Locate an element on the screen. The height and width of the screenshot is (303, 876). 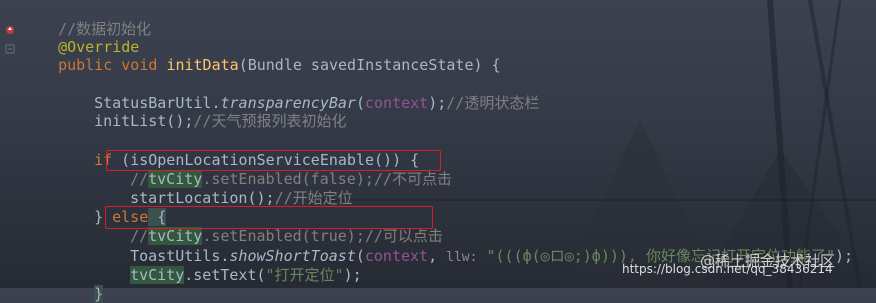
comment-text: //天气预报列表初始化 is located at coordinates (270, 121).